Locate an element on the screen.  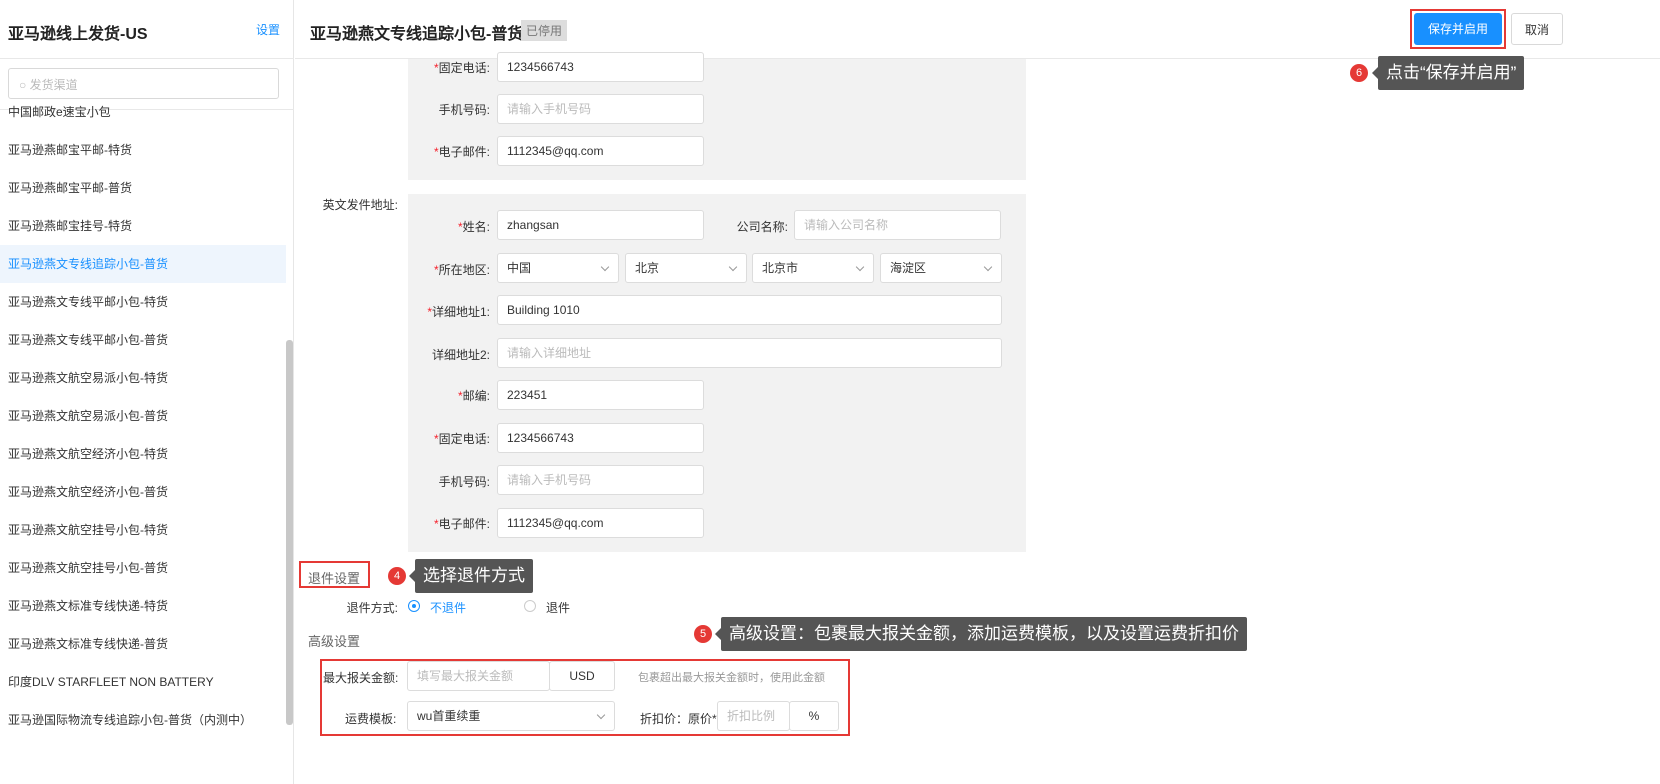
address1-input: Building 1010 is located at coordinates (749, 310).